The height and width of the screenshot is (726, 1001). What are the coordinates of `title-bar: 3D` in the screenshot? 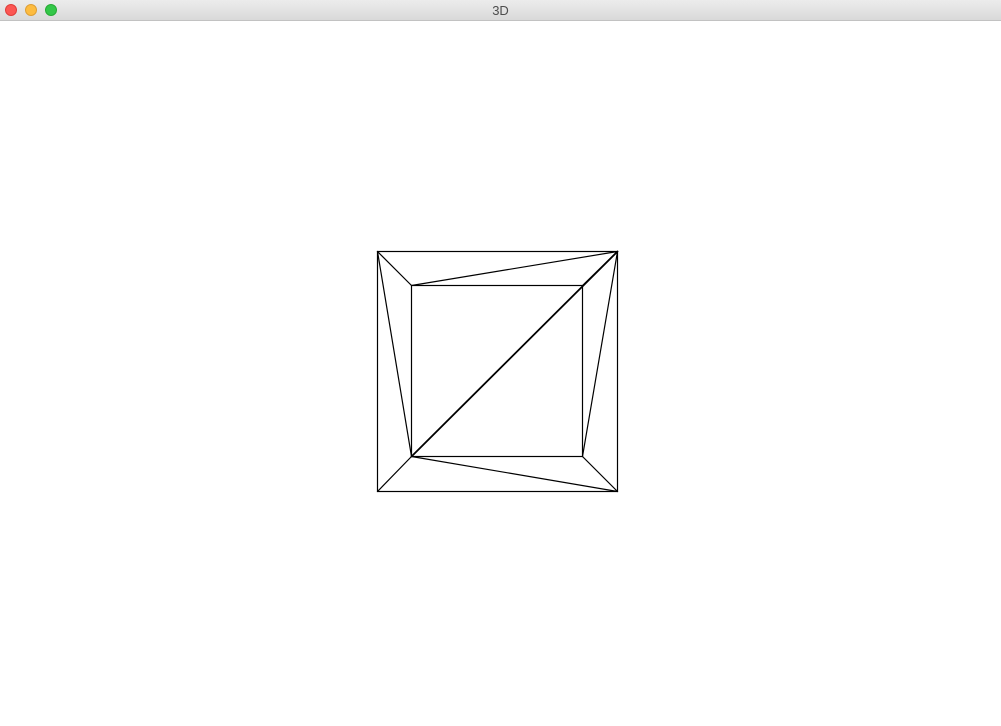 It's located at (500, 10).